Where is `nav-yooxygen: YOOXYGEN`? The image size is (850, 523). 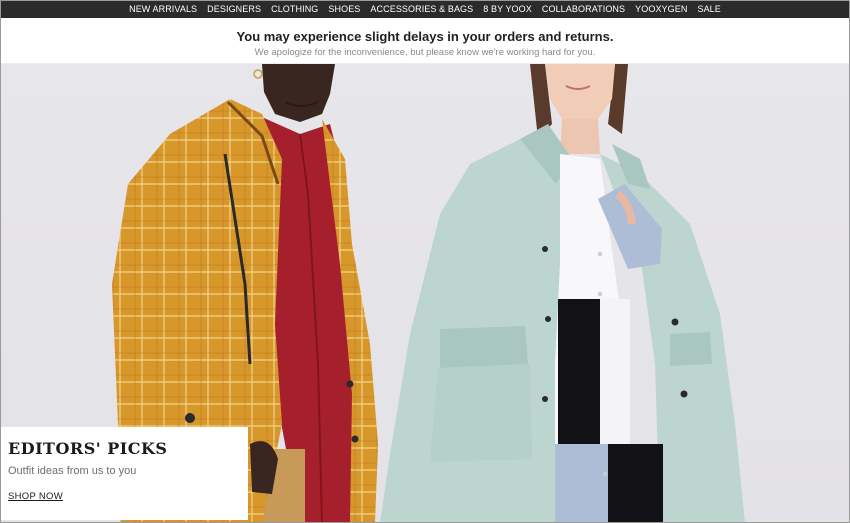 nav-yooxygen: YOOXYGEN is located at coordinates (661, 9).